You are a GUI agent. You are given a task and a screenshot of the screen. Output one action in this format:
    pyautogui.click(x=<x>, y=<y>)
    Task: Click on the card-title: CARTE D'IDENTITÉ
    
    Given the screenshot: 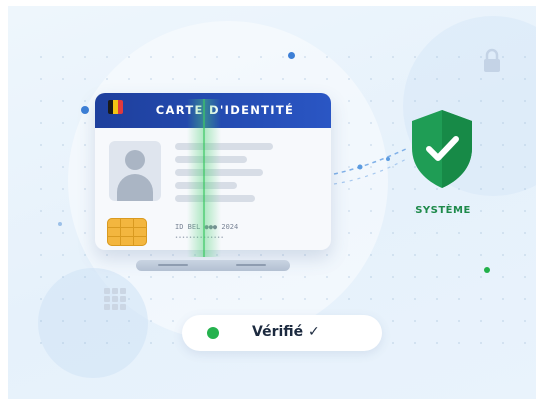 What is the action you would take?
    pyautogui.click(x=225, y=110)
    